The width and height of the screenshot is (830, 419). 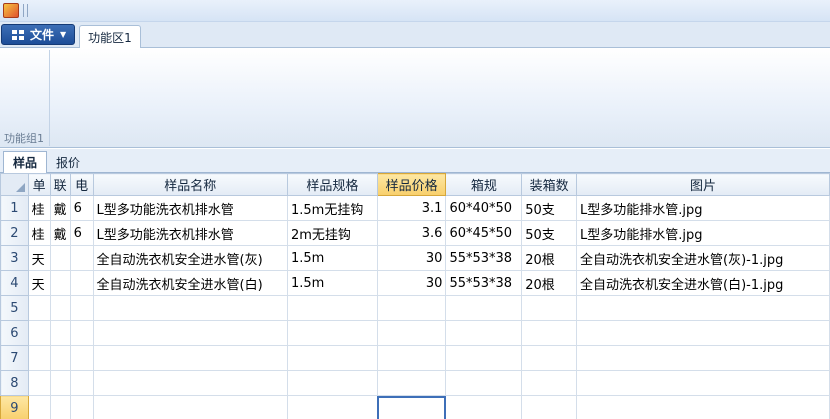 What do you see at coordinates (332, 208) in the screenshot?
I see `table-cell: 1.5m无挂钩` at bounding box center [332, 208].